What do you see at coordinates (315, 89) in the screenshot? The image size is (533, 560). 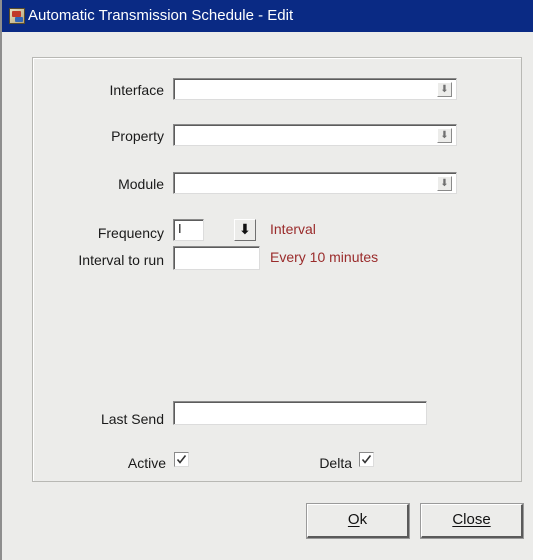 I see `interface-combo: ⬇` at bounding box center [315, 89].